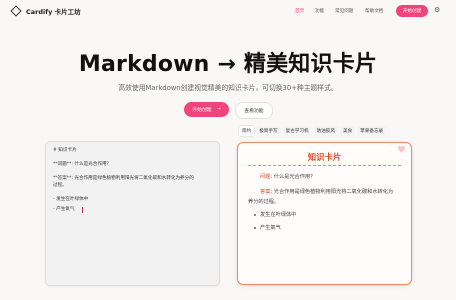 The width and height of the screenshot is (456, 300). Describe the element at coordinates (228, 64) in the screenshot. I see `hero-title: Markdown → 精美知识卡片` at that location.